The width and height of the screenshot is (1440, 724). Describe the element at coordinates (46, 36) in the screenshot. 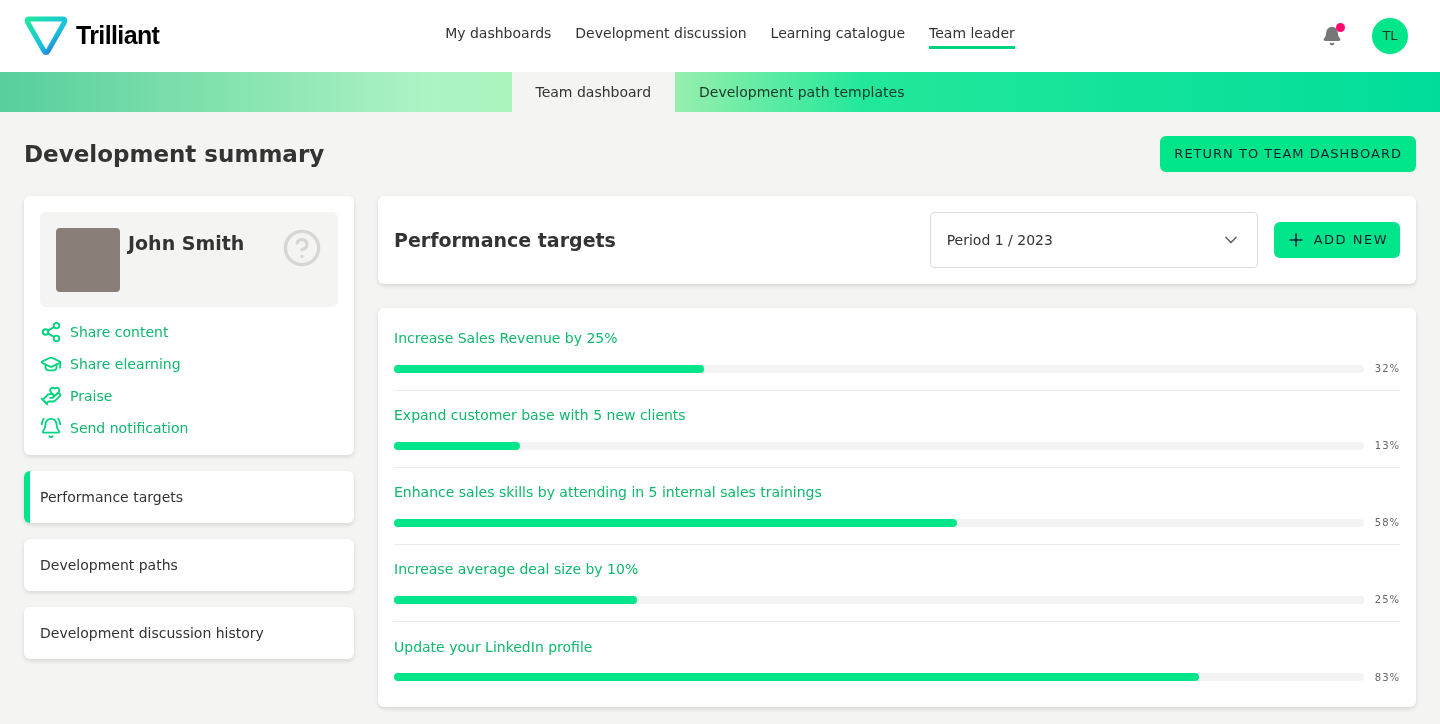

I see `triangle-logo-icon` at that location.